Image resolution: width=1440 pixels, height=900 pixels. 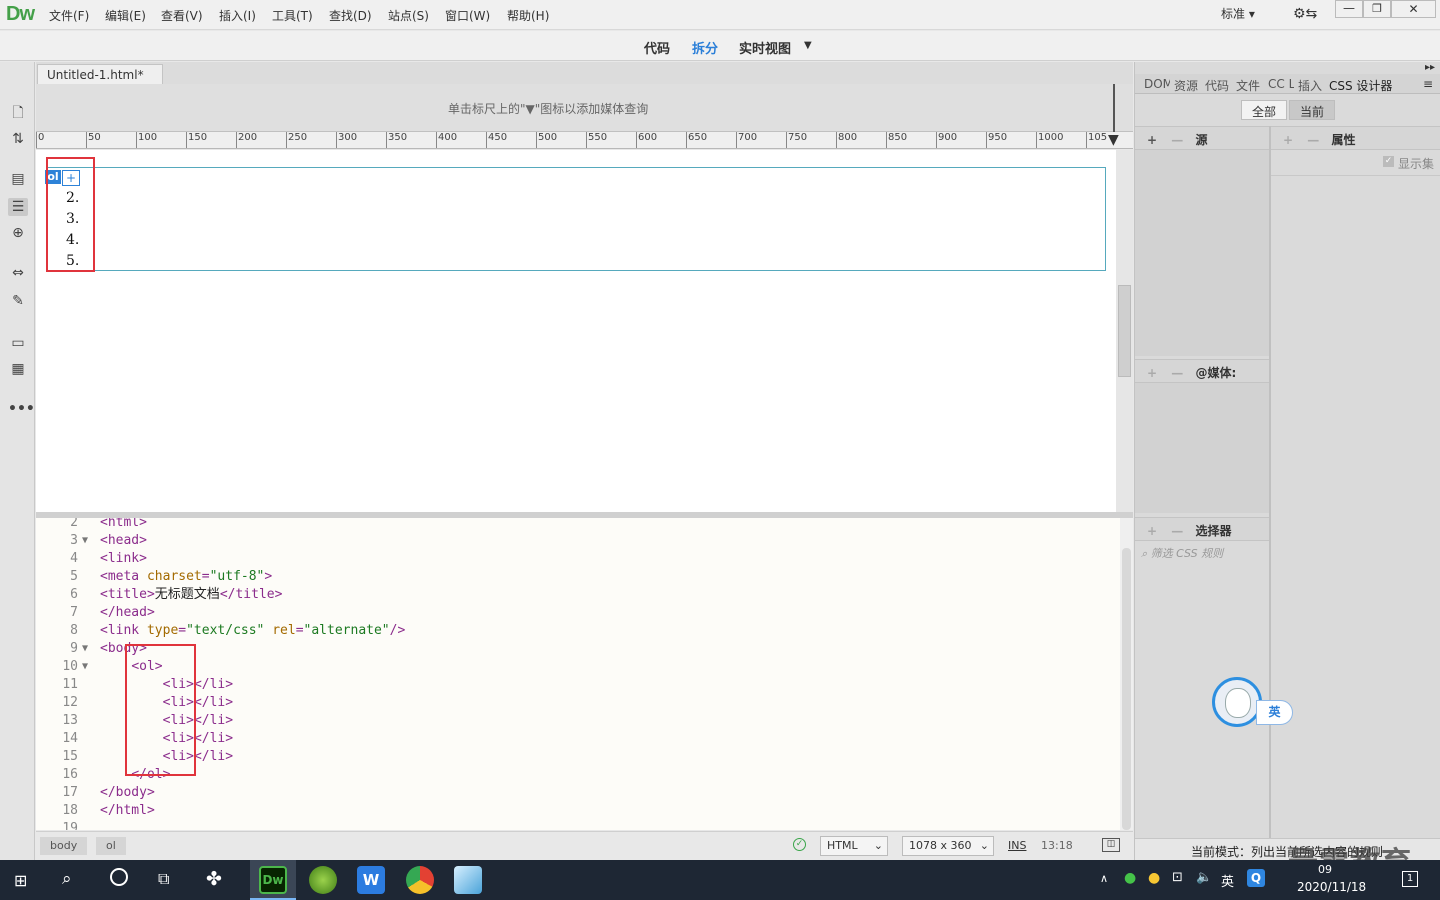 What do you see at coordinates (1349, 9) in the screenshot?
I see `minimize-button: —` at bounding box center [1349, 9].